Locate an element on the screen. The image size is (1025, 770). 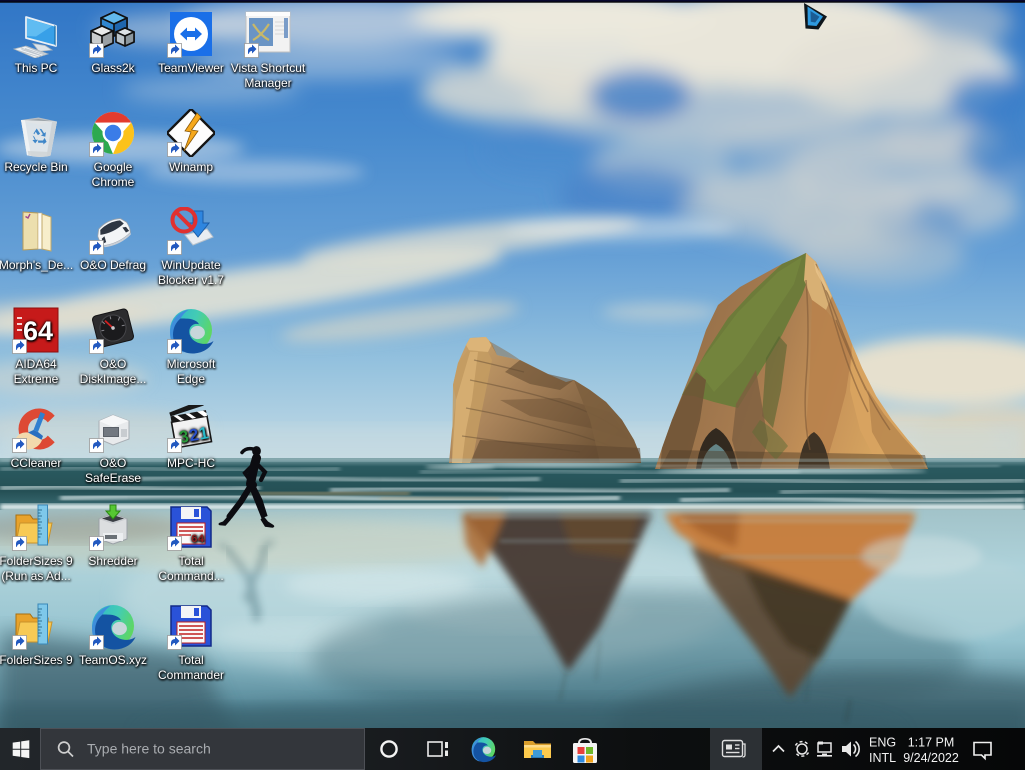
svg-text: 9/24/2022 is located at coordinates (931, 758).